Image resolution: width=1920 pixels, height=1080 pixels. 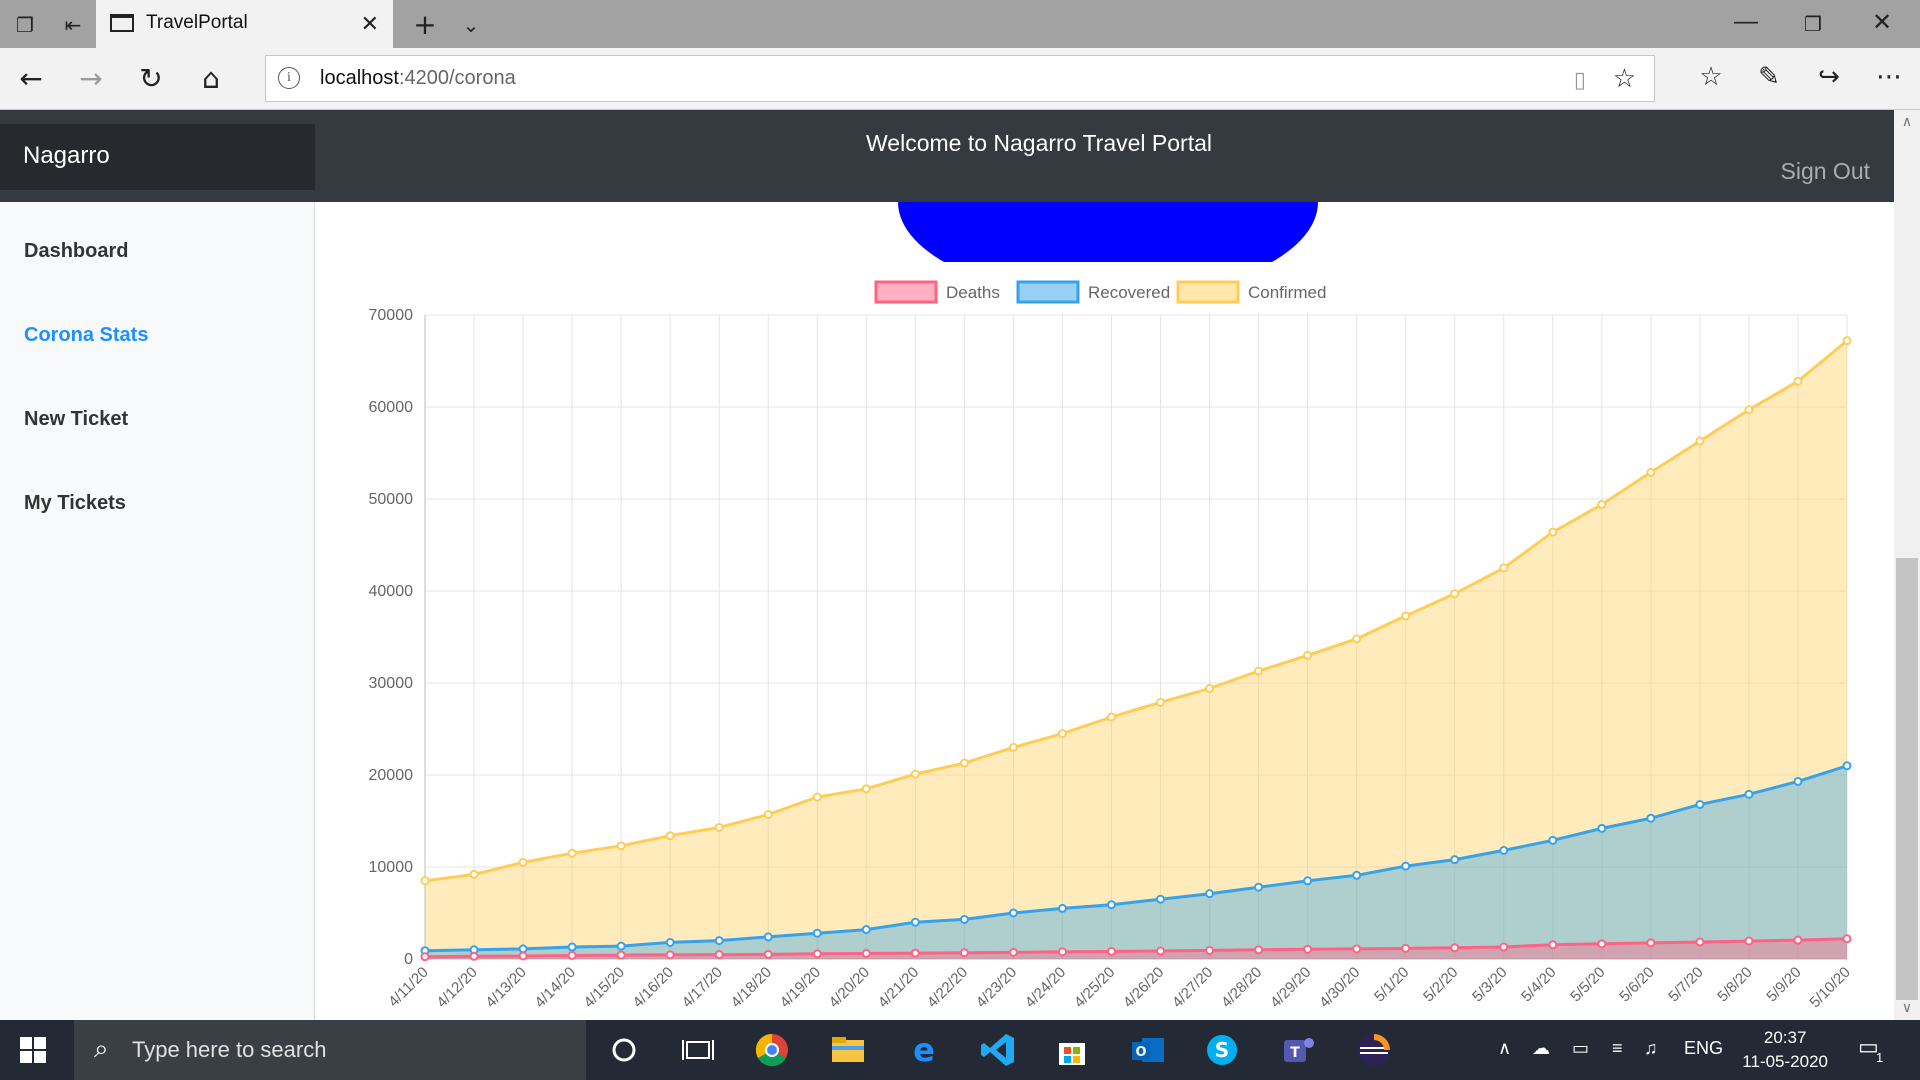 What do you see at coordinates (998, 1050) in the screenshot?
I see `vscode-icon` at bounding box center [998, 1050].